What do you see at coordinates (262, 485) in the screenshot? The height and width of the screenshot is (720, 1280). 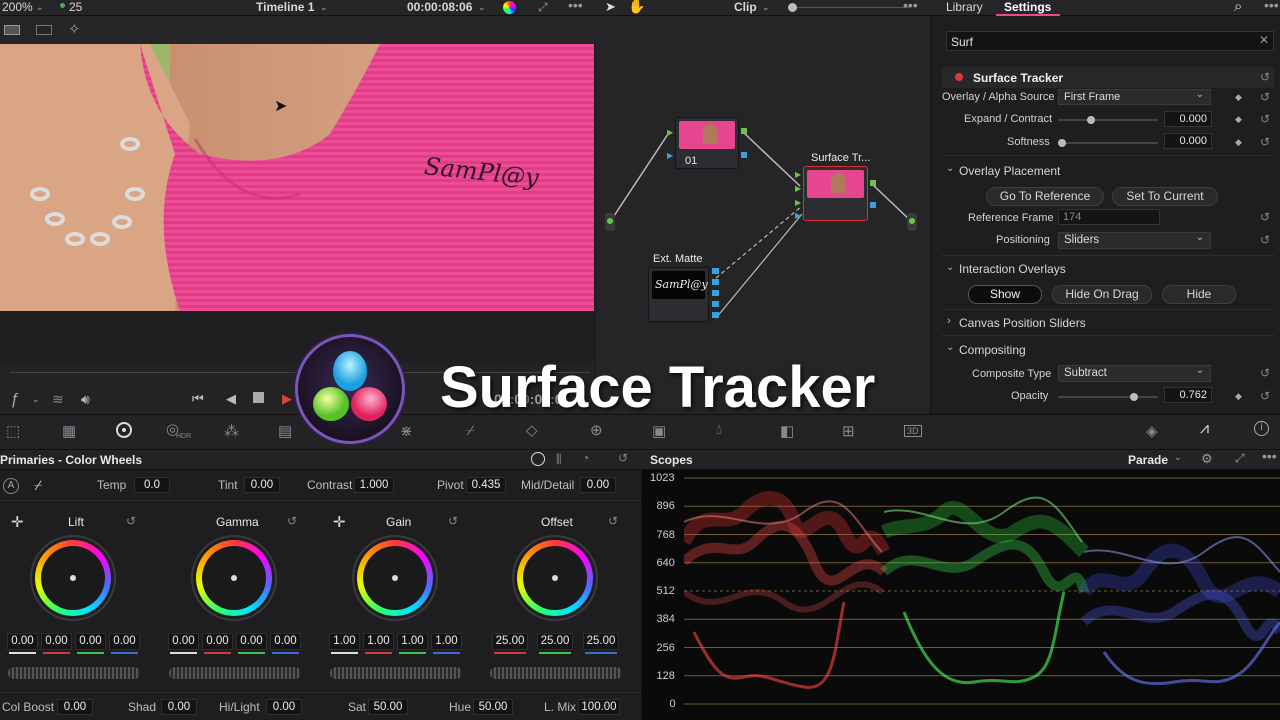 I see `tint-value: 0.00` at bounding box center [262, 485].